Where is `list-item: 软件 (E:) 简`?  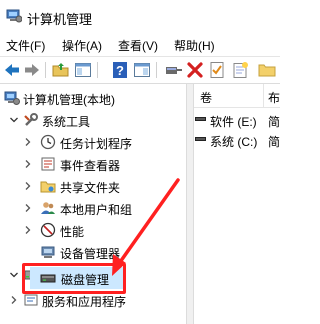 list-item: 软件 (E:) 简 is located at coordinates (237, 120).